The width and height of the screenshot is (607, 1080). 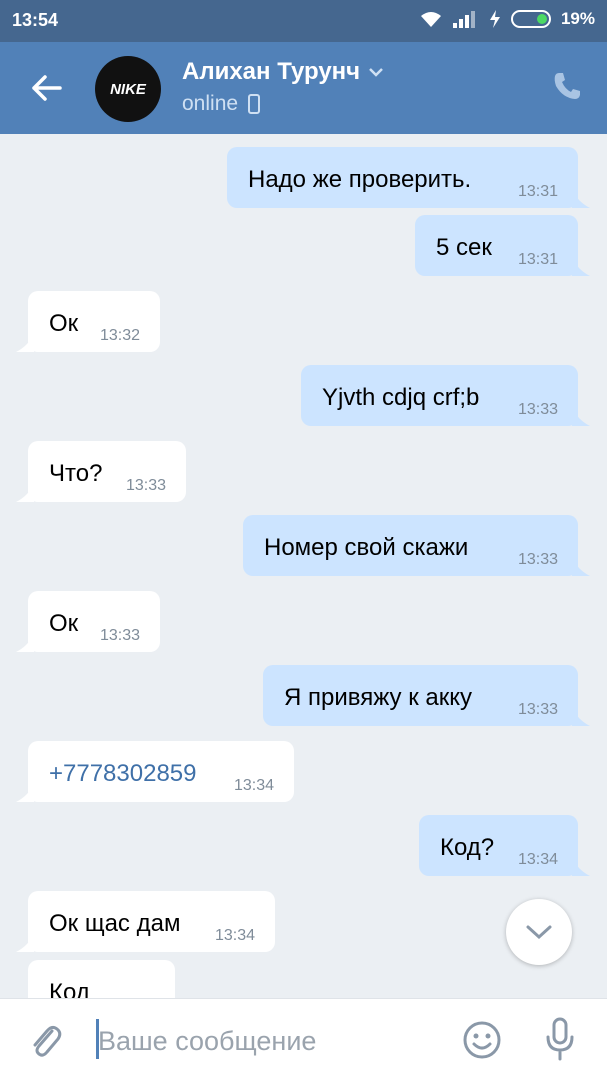 I want to click on incoming-message: +7778302859 13:34, so click(x=155, y=771).